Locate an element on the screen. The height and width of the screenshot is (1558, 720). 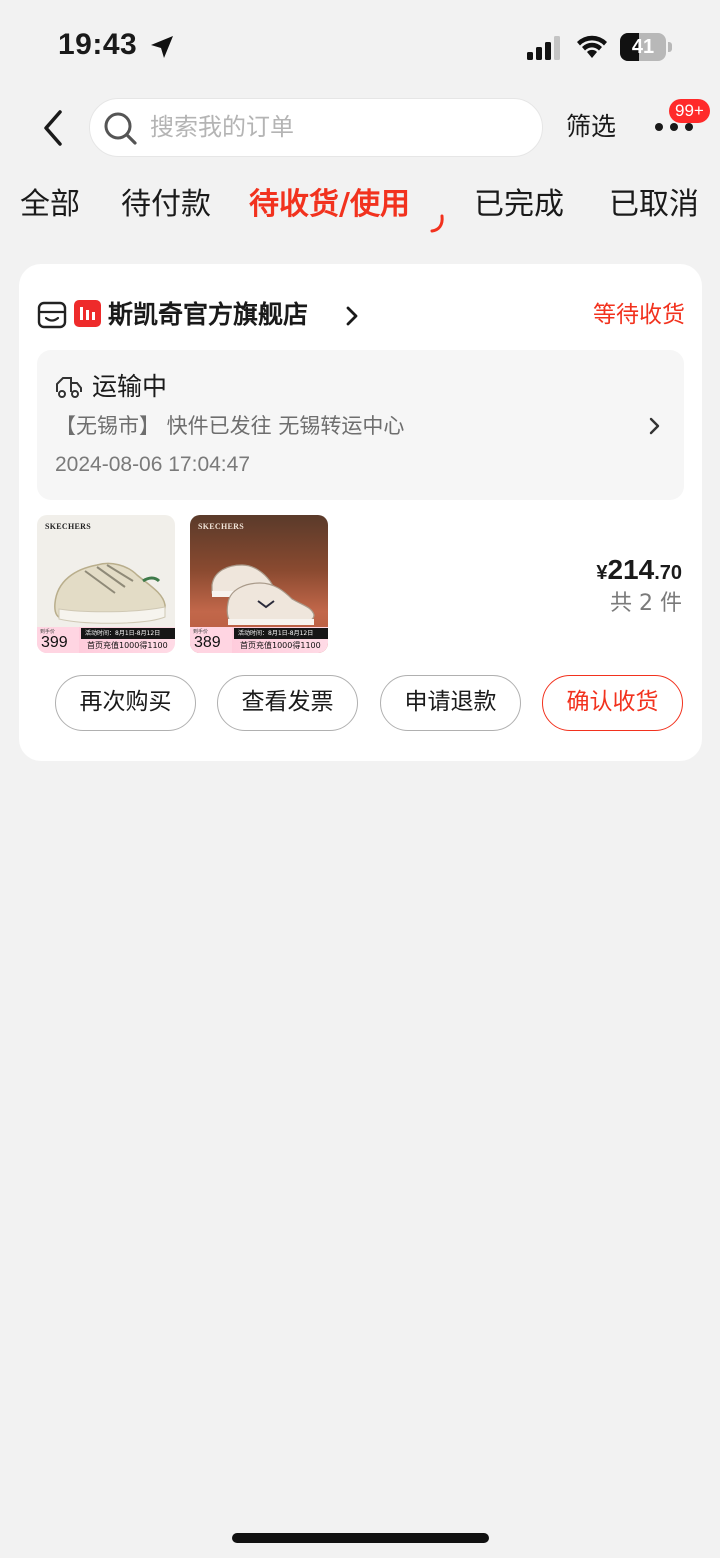
tab-all: 全部 is located at coordinates (50, 205).